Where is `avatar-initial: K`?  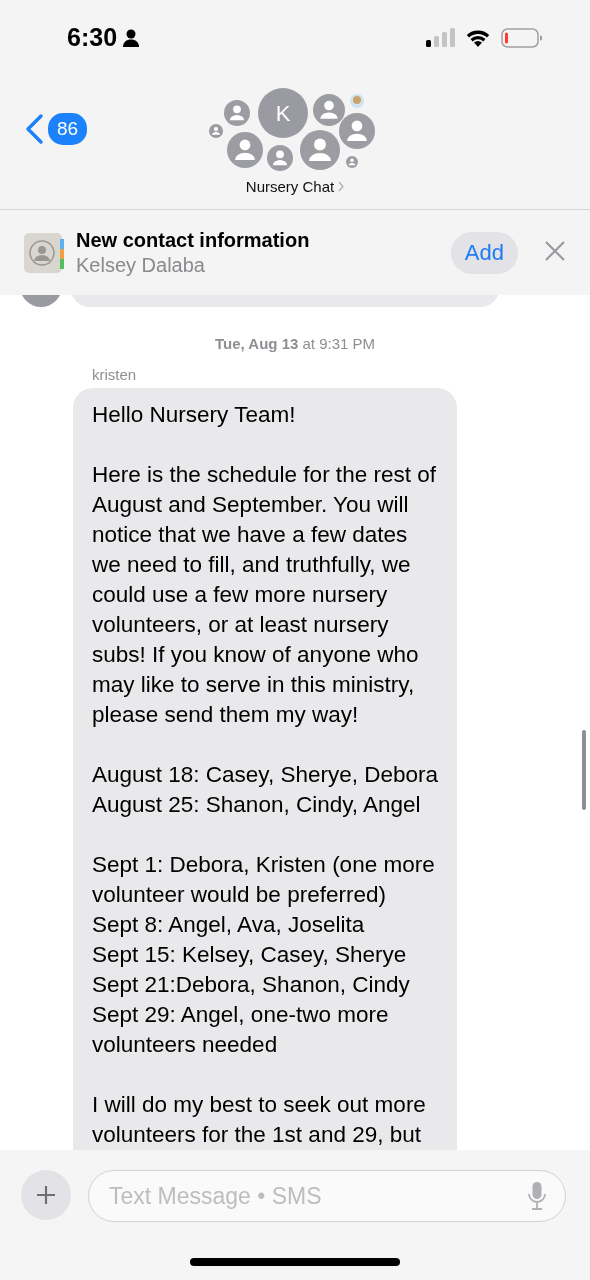 avatar-initial: K is located at coordinates (283, 113).